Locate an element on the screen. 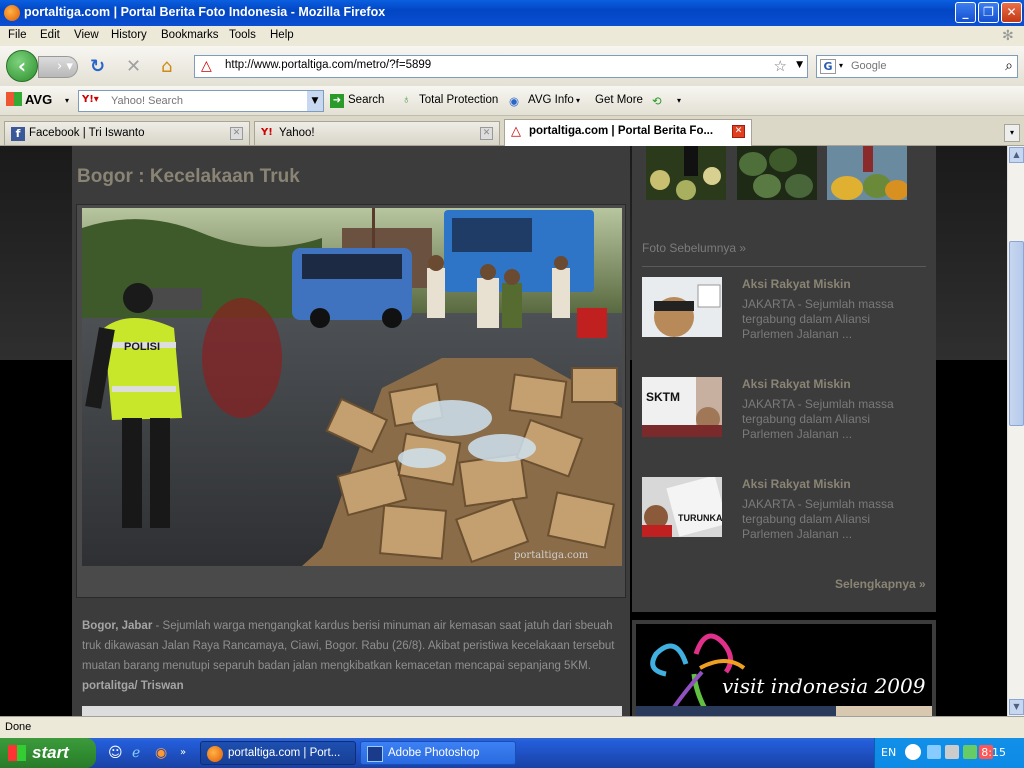  yahoo-search-box: Y!▾ ▼ is located at coordinates (201, 101).